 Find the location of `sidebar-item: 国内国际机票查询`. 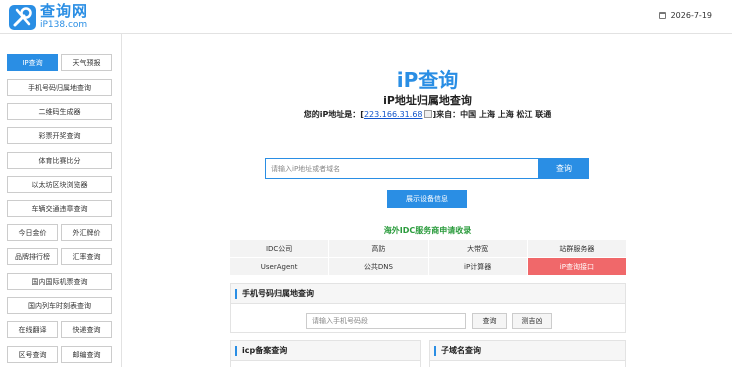

sidebar-item: 国内国际机票查询 is located at coordinates (59, 281).